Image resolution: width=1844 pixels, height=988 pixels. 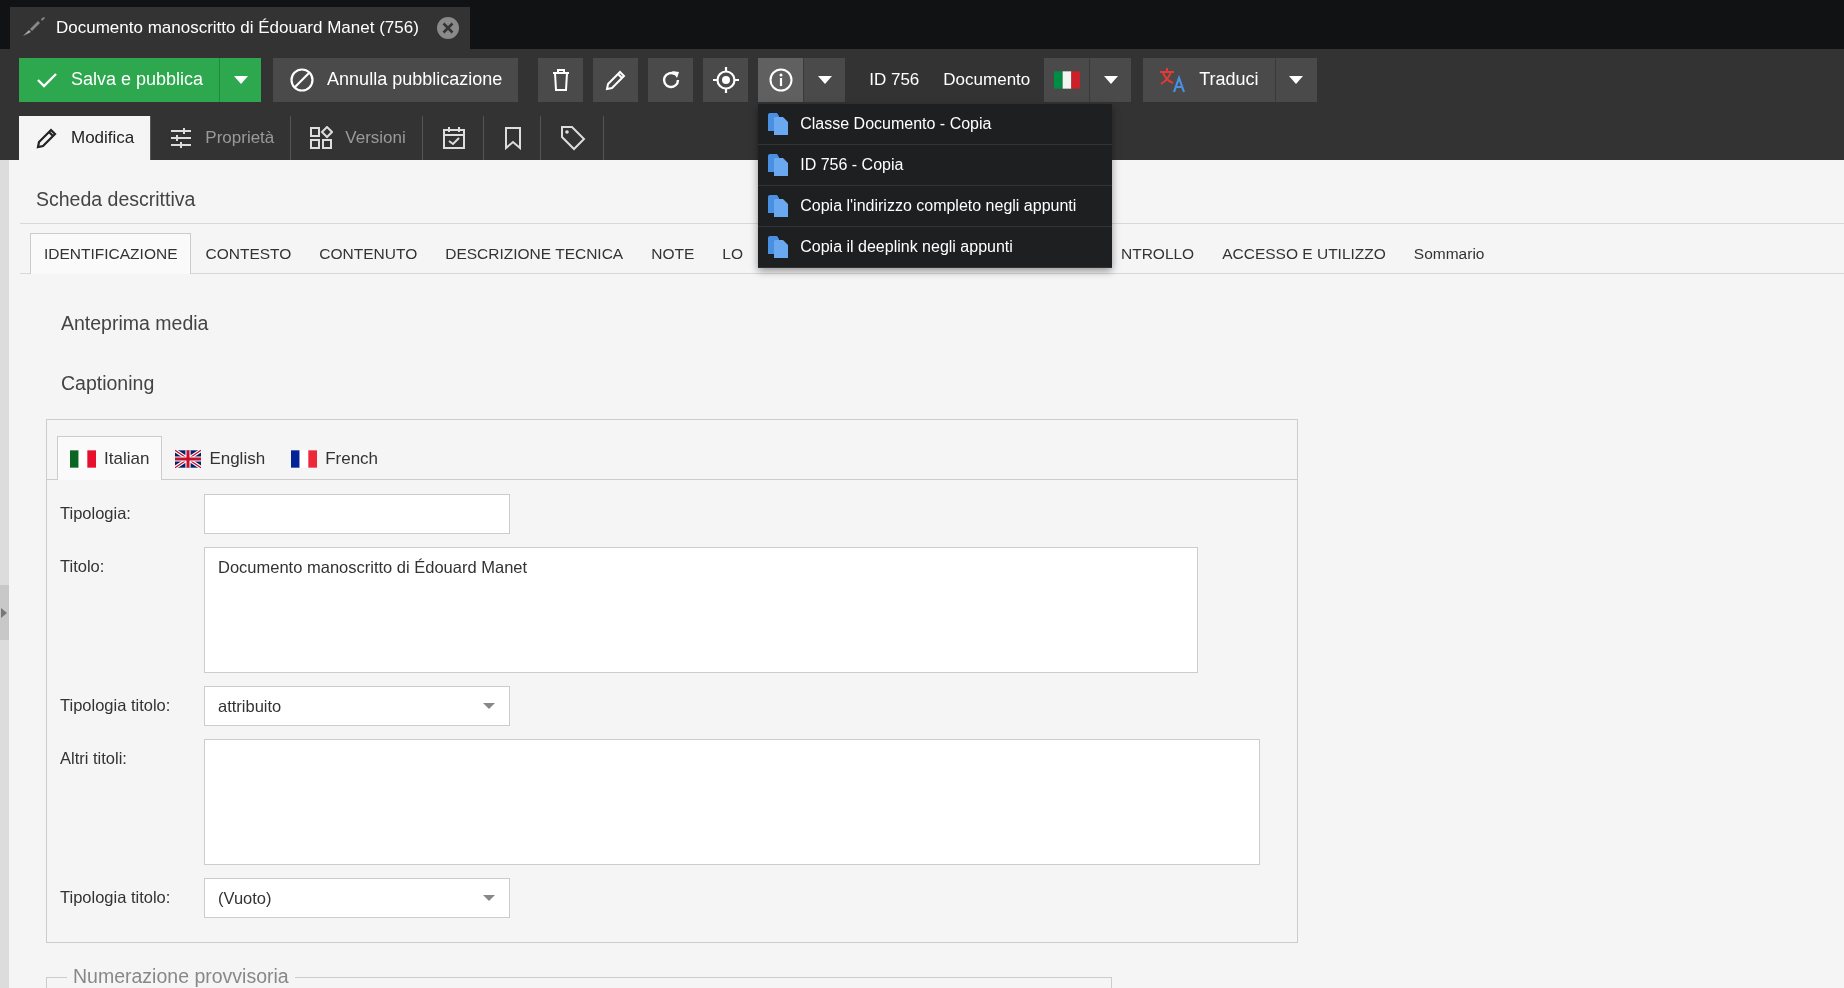 I want to click on translate-icon, so click(x=1173, y=79).